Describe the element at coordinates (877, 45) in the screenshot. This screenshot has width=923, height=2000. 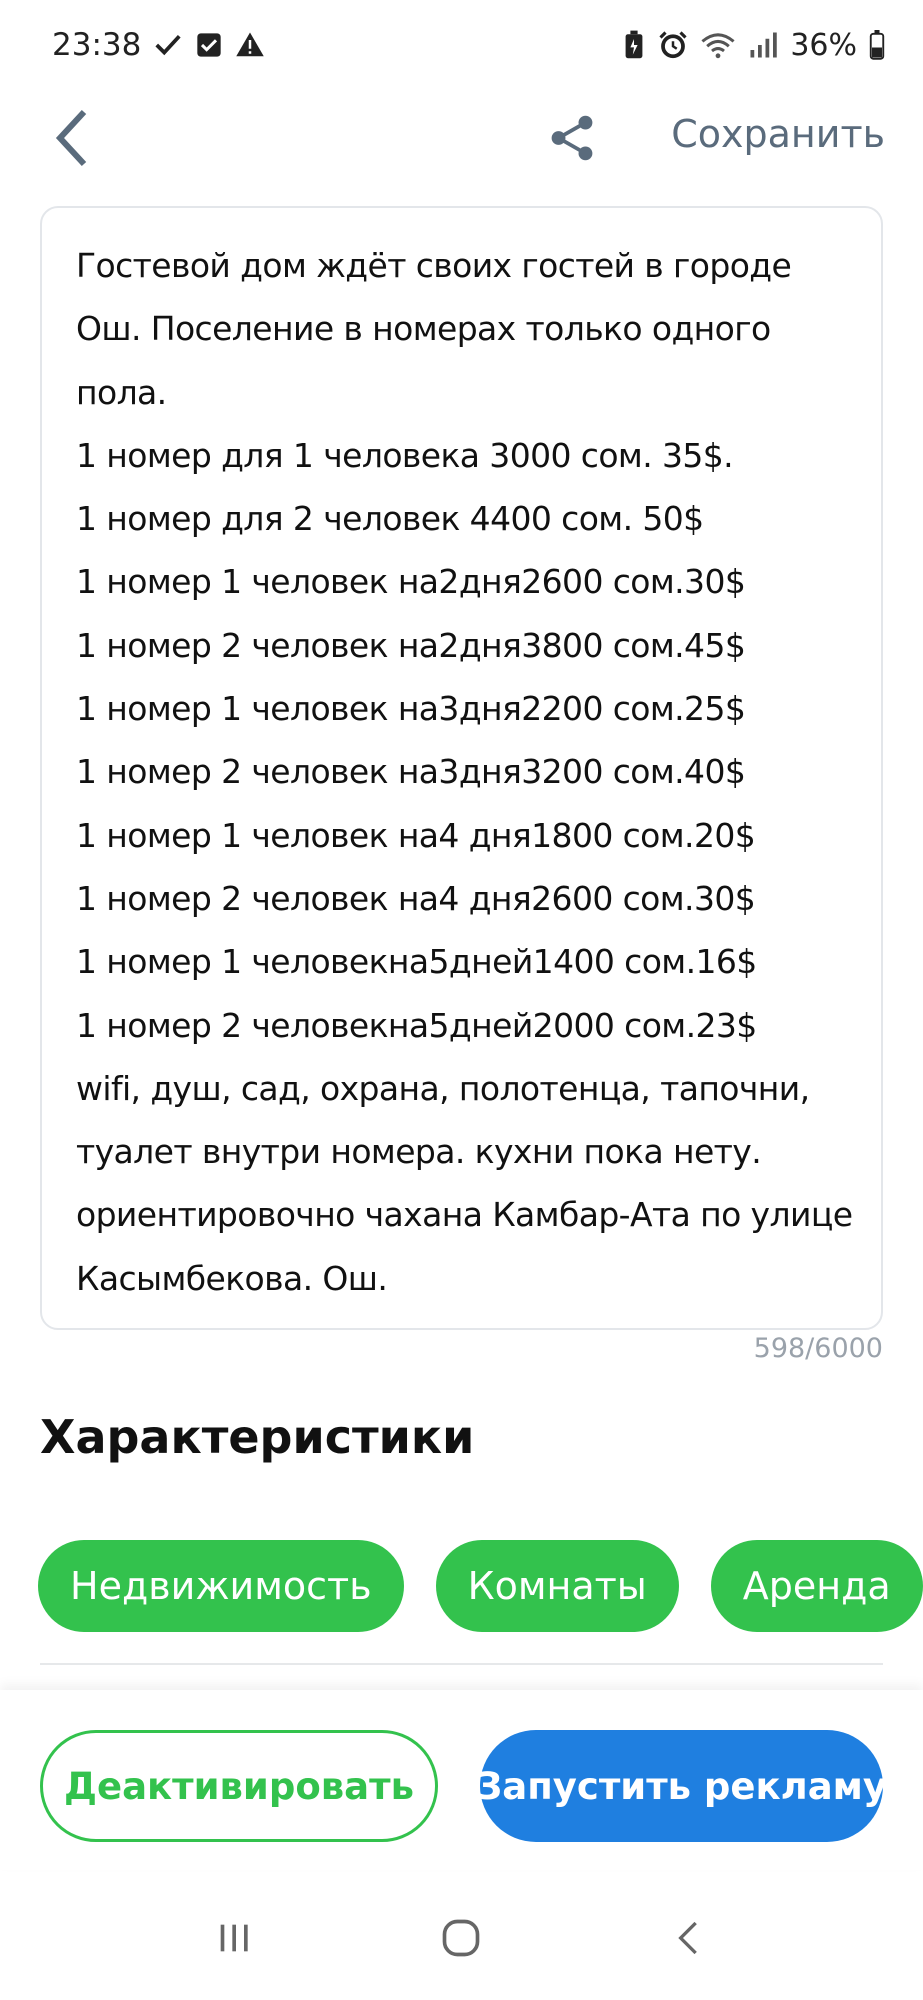
I see `battery-icon` at that location.